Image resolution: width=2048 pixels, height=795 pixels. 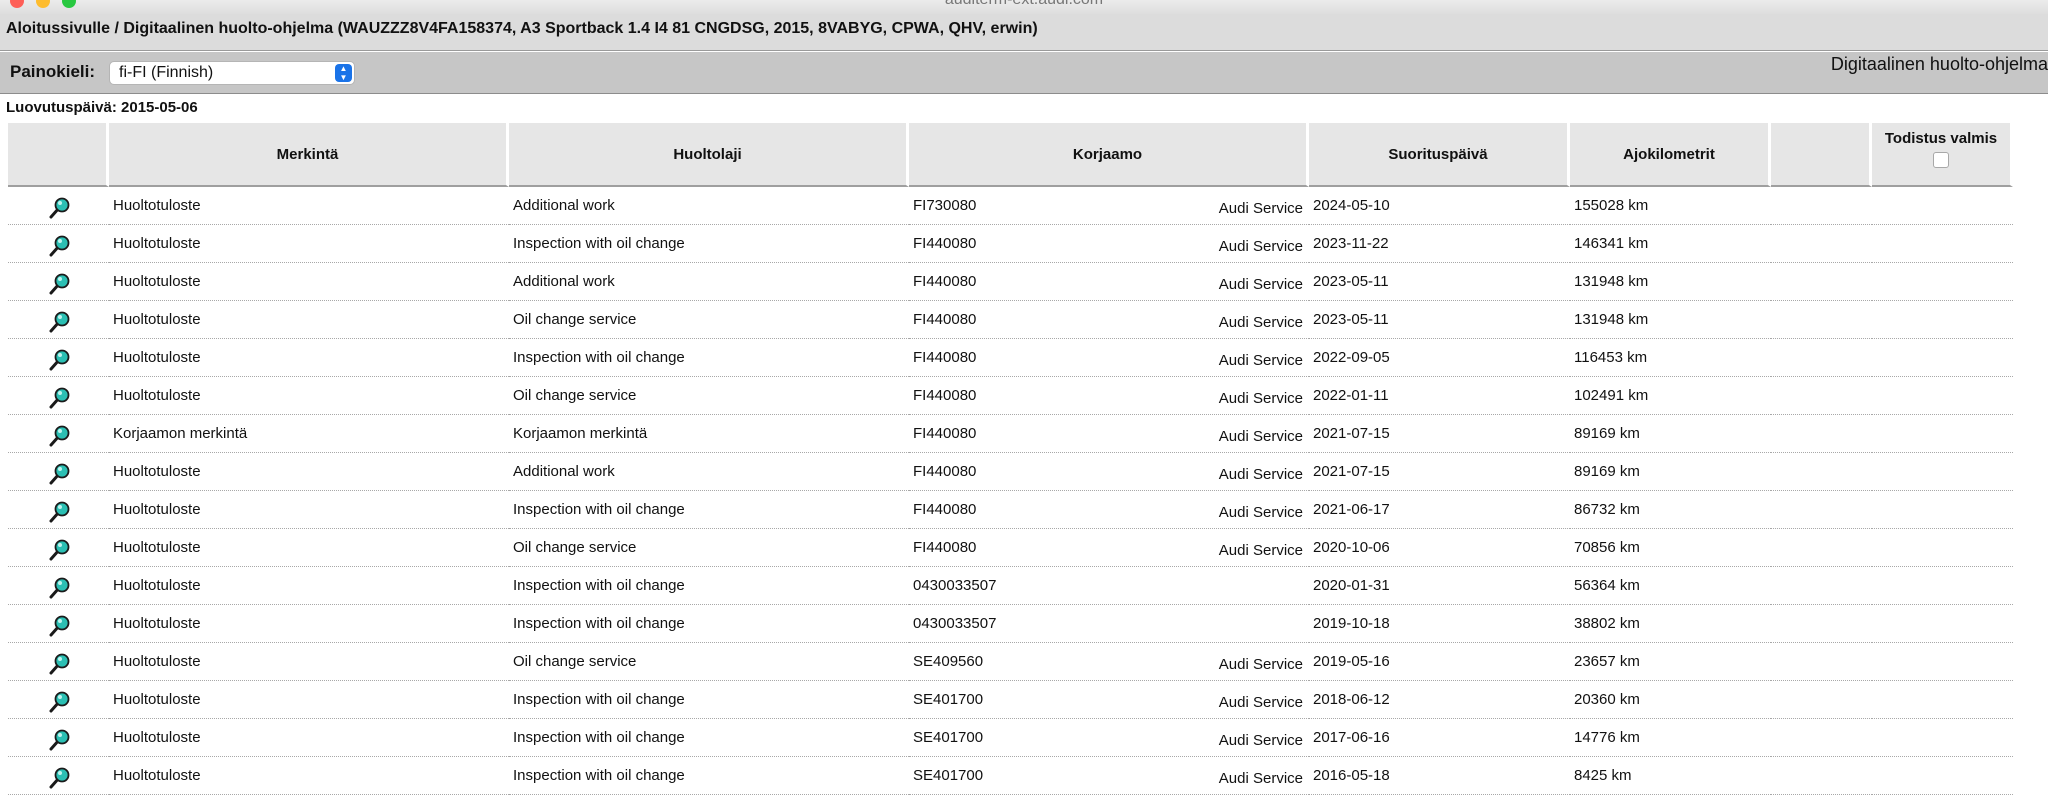 What do you see at coordinates (1670, 662) in the screenshot?
I see `cell-km: 23657 km` at bounding box center [1670, 662].